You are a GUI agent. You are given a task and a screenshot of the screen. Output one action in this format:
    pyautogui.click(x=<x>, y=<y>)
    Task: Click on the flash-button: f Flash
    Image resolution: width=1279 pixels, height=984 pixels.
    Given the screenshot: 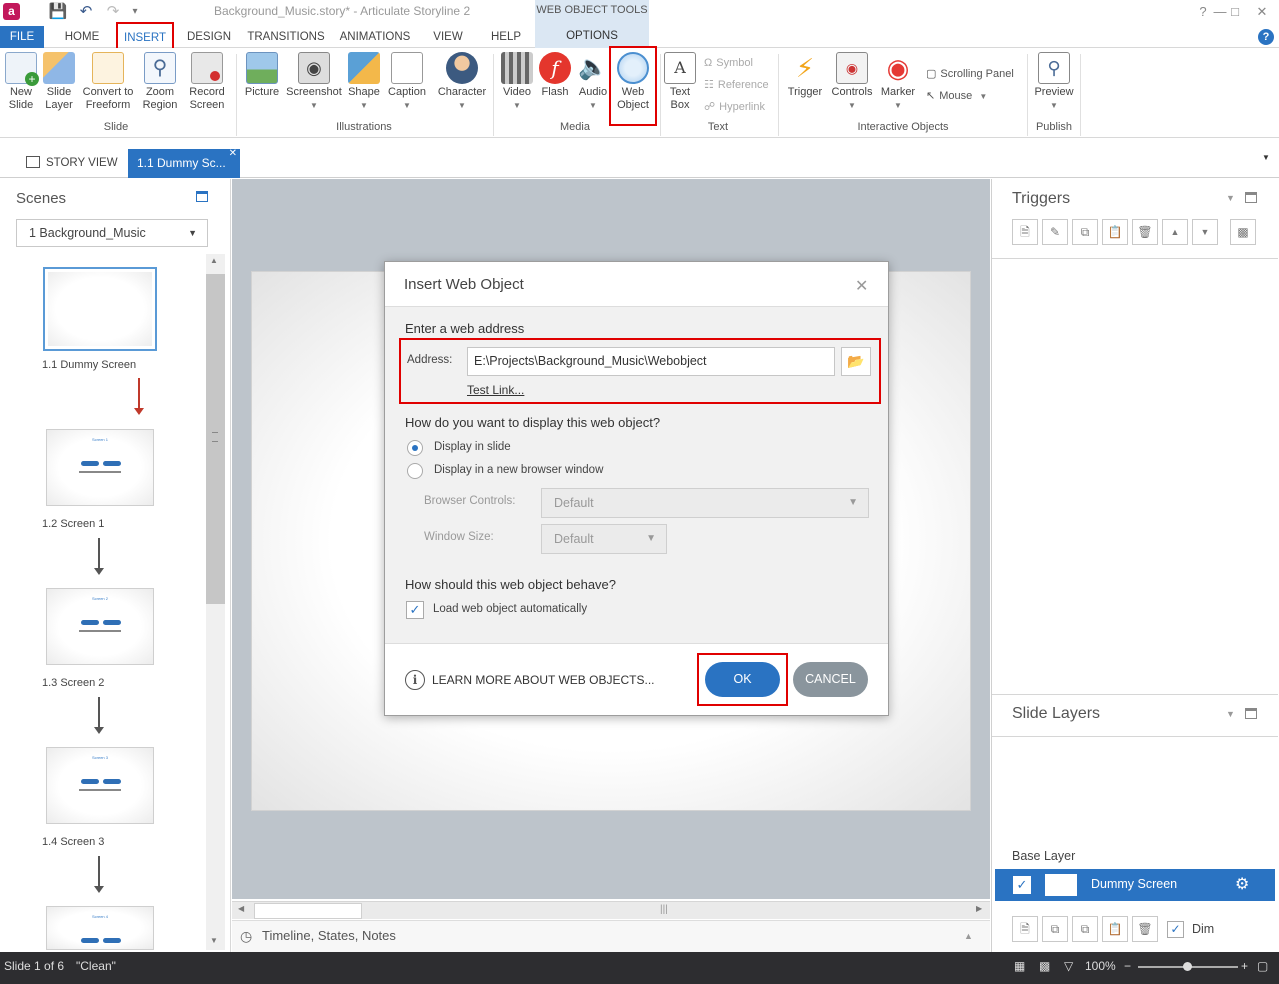 What is the action you would take?
    pyautogui.click(x=555, y=87)
    